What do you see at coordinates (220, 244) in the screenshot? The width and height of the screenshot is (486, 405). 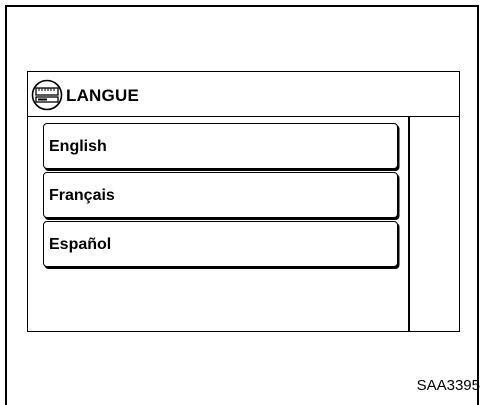 I see `language-button-spanish: Español` at bounding box center [220, 244].